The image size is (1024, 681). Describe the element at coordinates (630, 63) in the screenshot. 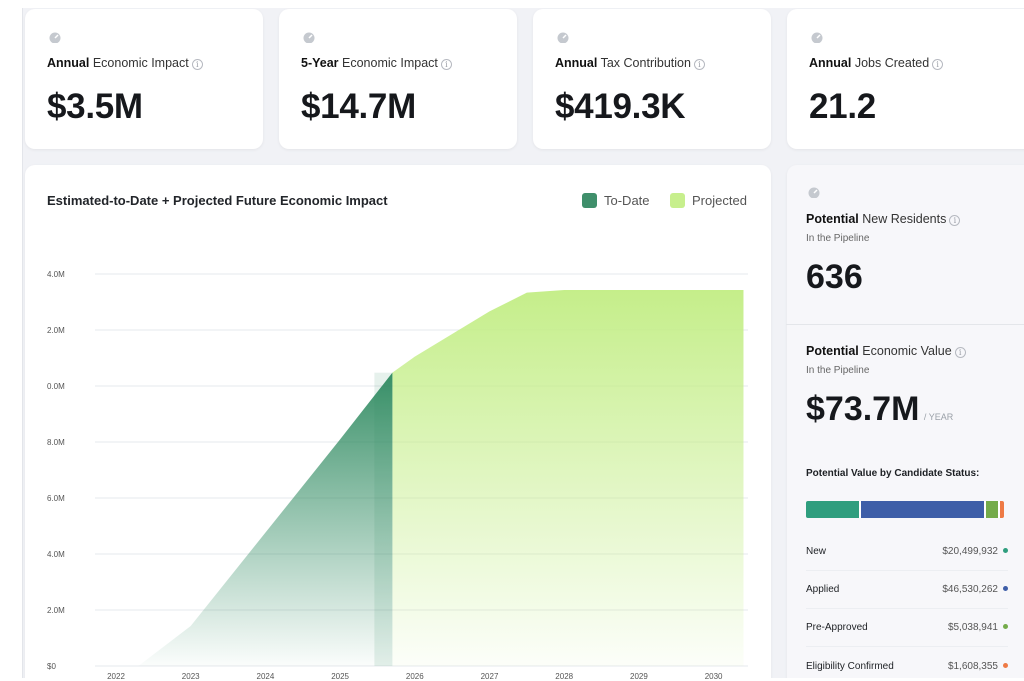

I see `kpi-label: Annual Tax Contribution i` at that location.